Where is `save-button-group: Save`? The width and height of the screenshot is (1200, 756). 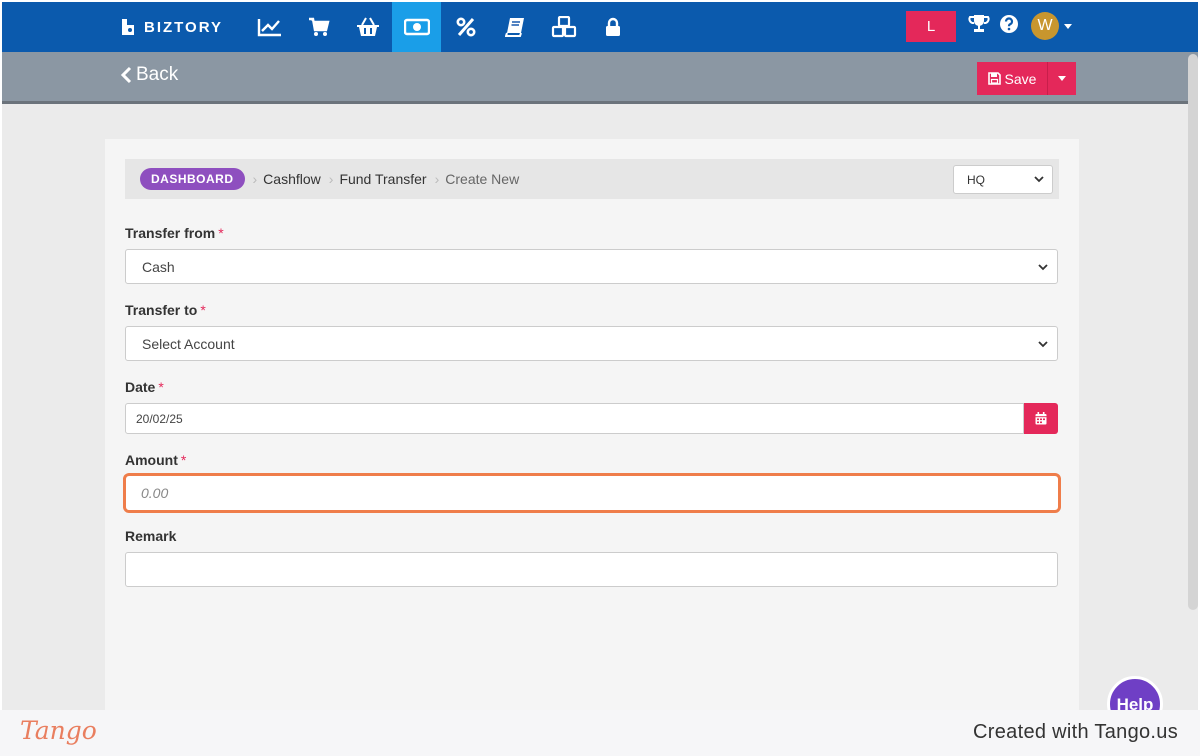
save-button-group: Save is located at coordinates (1026, 78).